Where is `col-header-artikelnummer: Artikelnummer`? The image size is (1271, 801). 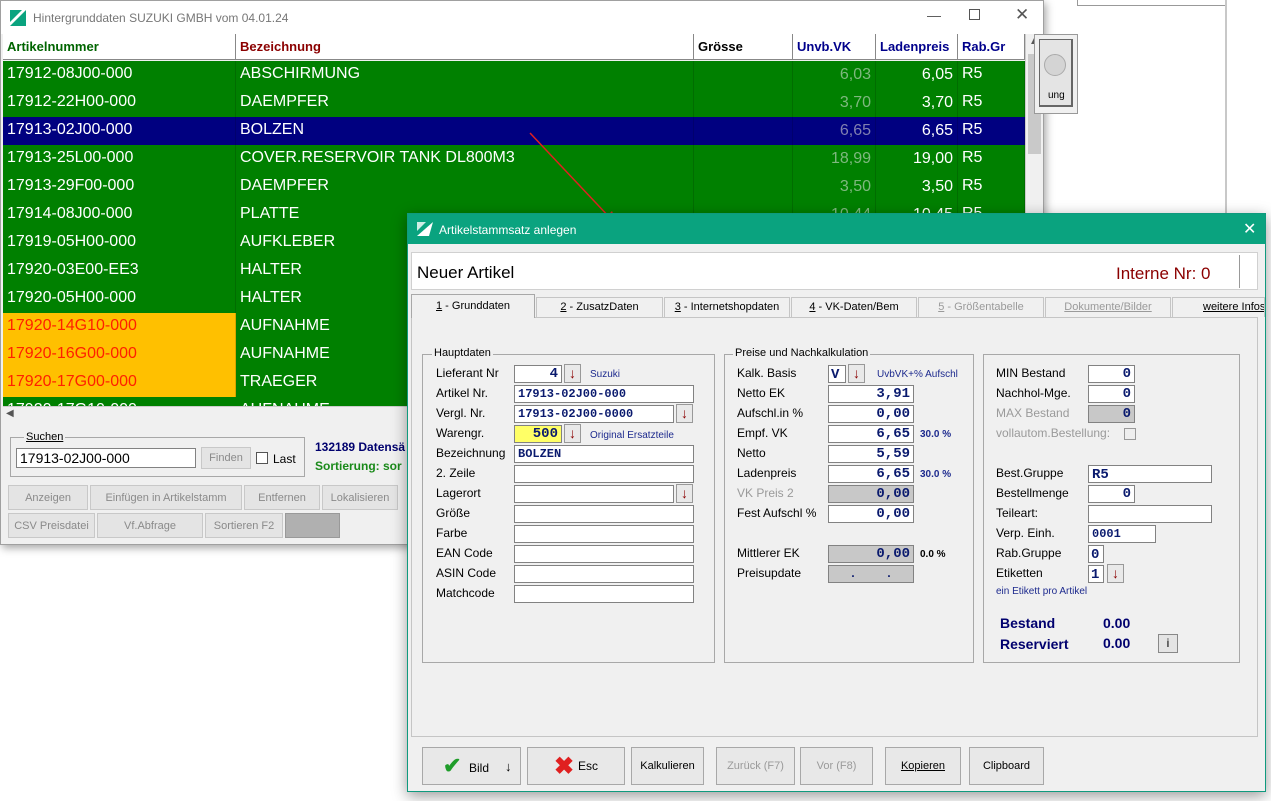
col-header-artikelnummer: Artikelnummer is located at coordinates (119, 47).